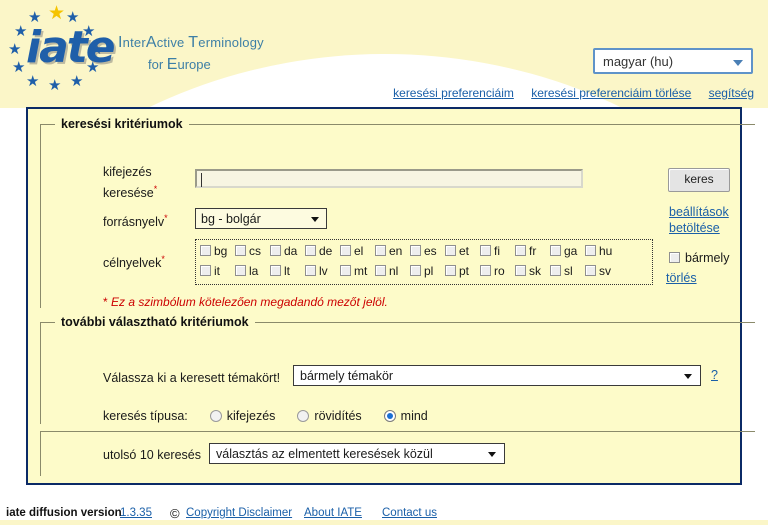 Image resolution: width=768 pixels, height=525 pixels. What do you see at coordinates (409, 513) in the screenshot?
I see `footer-contact-link: Contact us` at bounding box center [409, 513].